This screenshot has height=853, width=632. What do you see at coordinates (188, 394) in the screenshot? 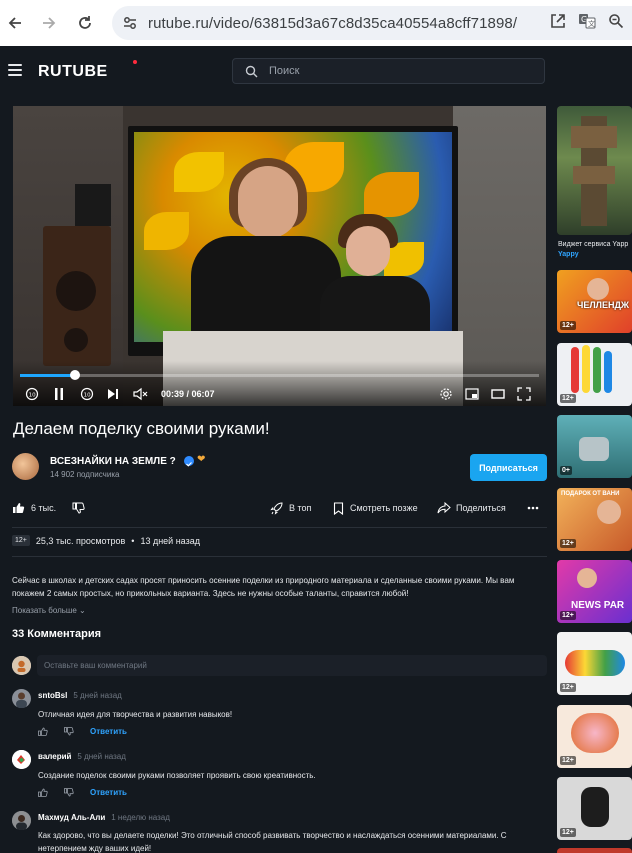
I see `timecode: 00:39 / 06:07` at bounding box center [188, 394].